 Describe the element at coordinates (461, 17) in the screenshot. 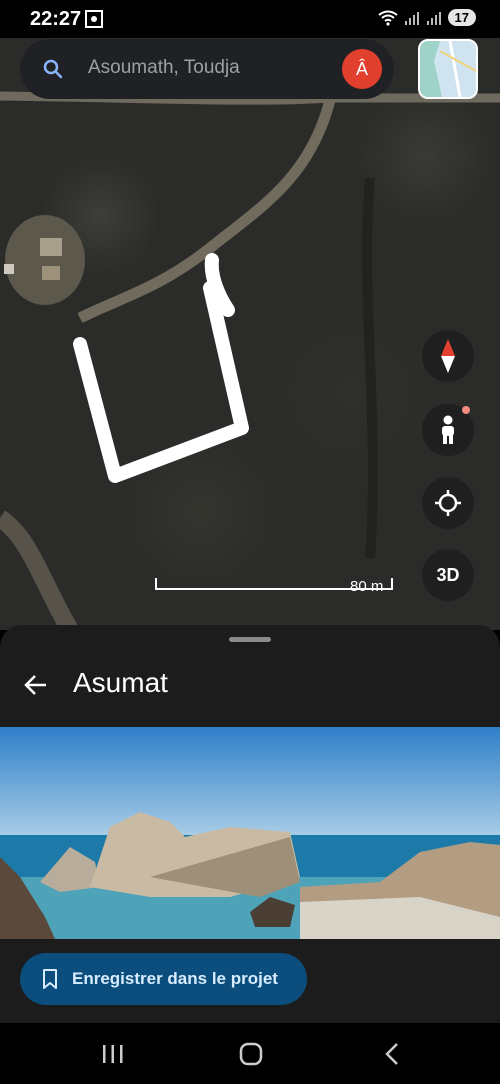

I see `battery-indicator: 17` at that location.